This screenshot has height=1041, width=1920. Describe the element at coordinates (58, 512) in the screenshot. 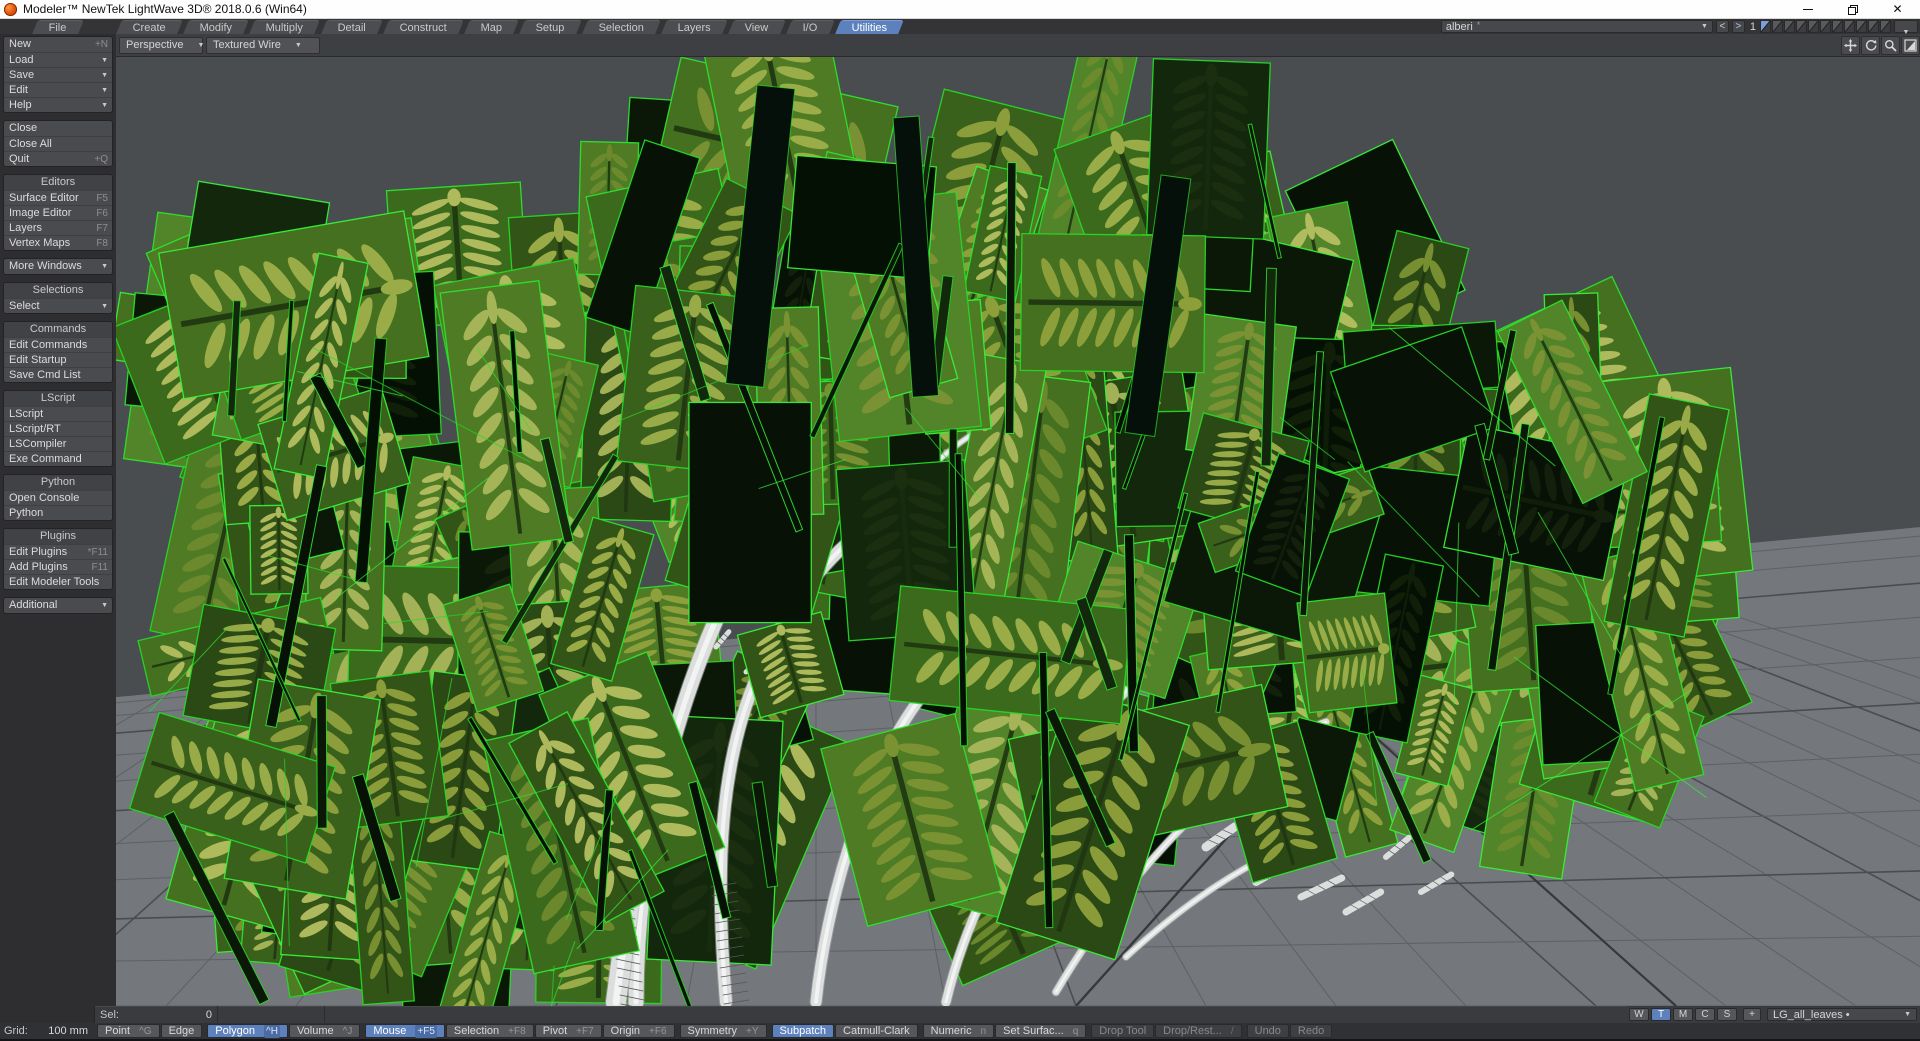

I see `sidebar-item-python: Python` at that location.